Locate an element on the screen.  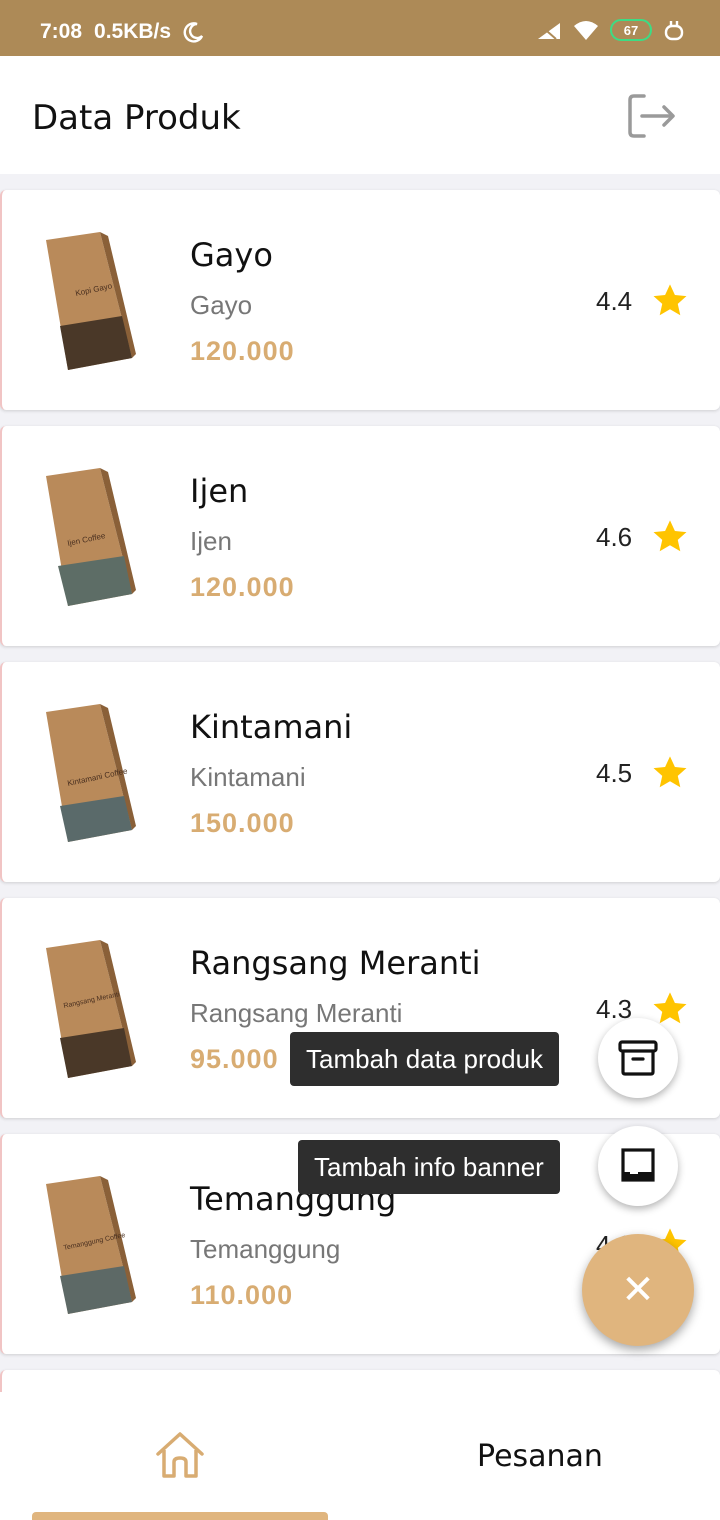
battery-level: 67 is located at coordinates (631, 30).